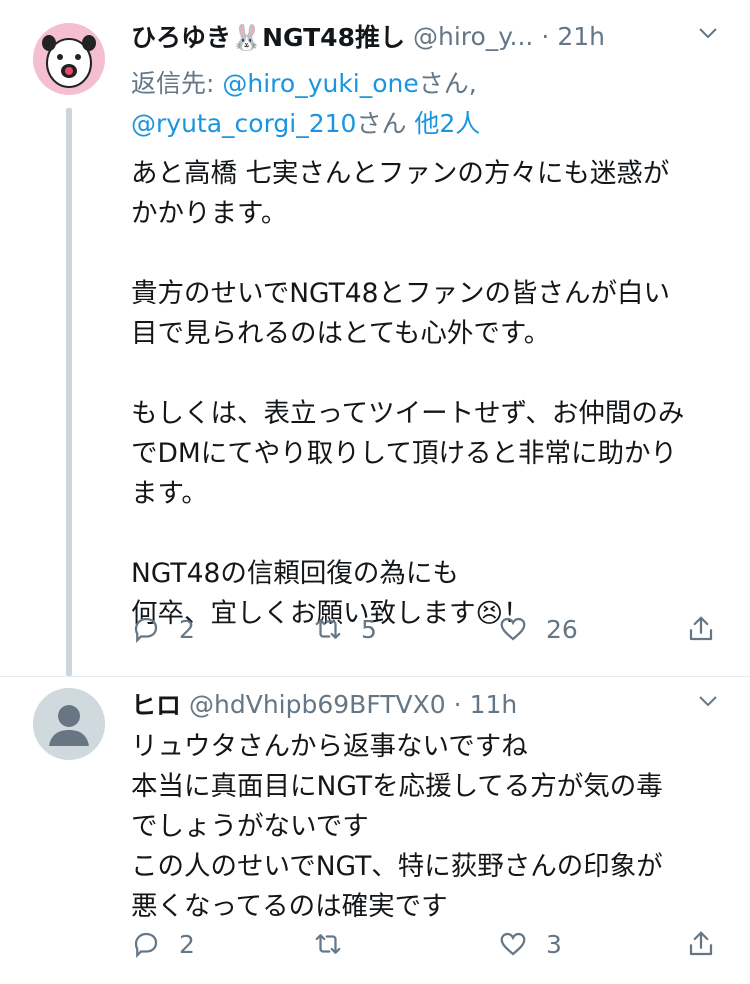  Describe the element at coordinates (530, 944) in the screenshot. I see `like-button: 3` at that location.